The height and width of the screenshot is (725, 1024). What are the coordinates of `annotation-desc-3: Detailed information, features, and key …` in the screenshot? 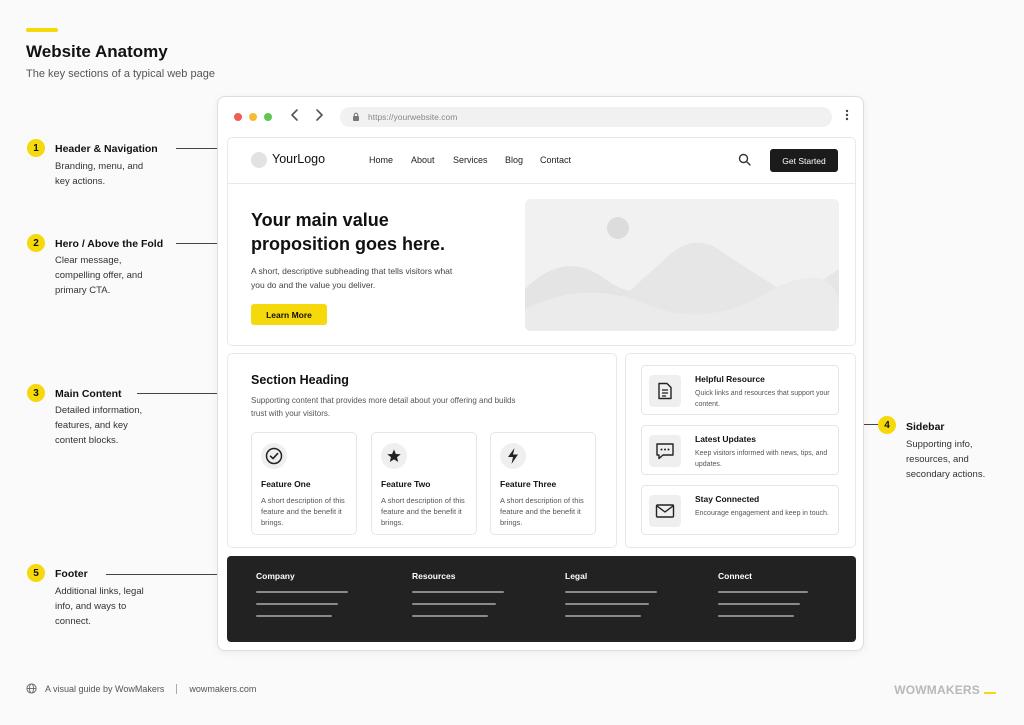 It's located at (99, 425).